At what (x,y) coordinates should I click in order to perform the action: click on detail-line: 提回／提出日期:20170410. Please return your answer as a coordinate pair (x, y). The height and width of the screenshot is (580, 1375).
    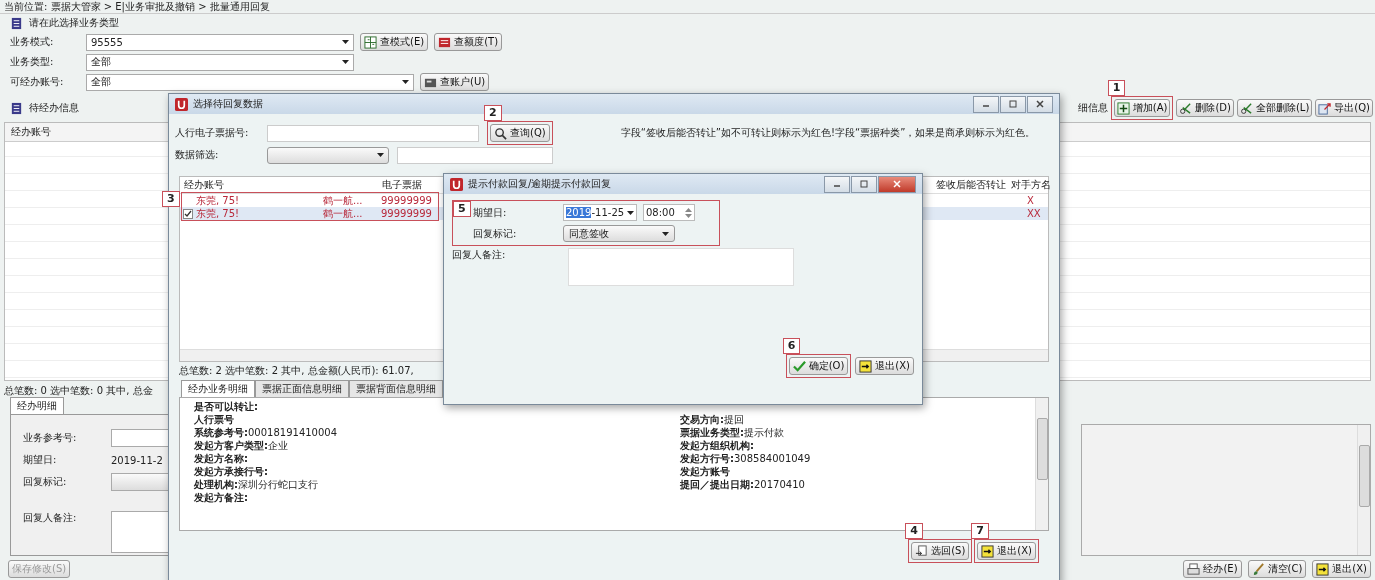
    Looking at the image, I should click on (743, 484).